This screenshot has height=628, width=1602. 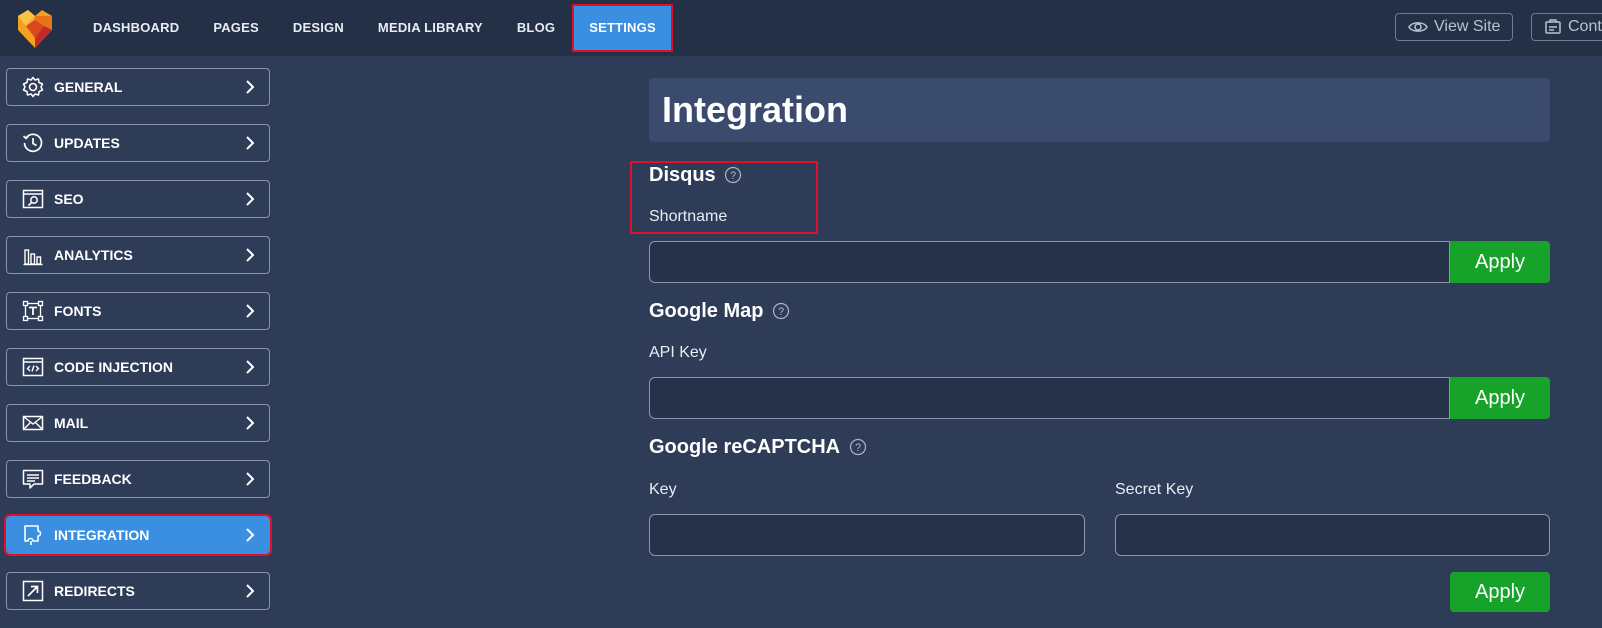 What do you see at coordinates (33, 535) in the screenshot?
I see `integration-icon` at bounding box center [33, 535].